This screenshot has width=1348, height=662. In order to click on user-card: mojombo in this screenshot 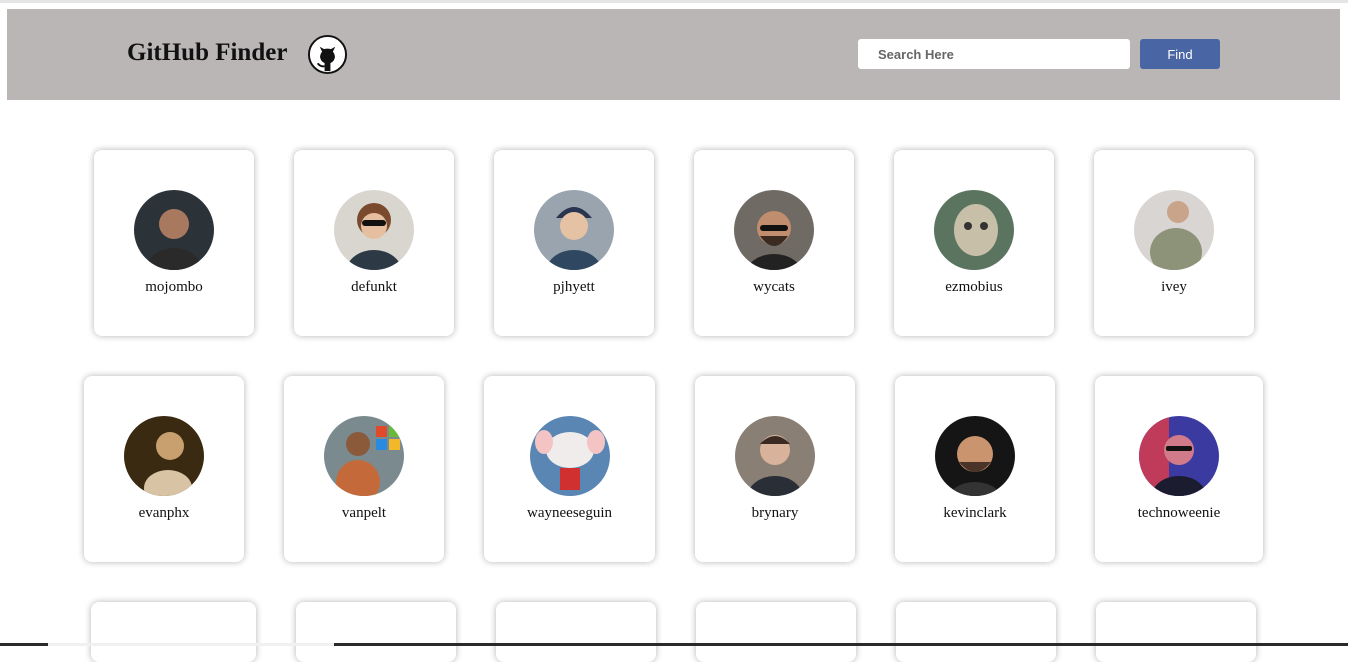, I will do `click(174, 243)`.